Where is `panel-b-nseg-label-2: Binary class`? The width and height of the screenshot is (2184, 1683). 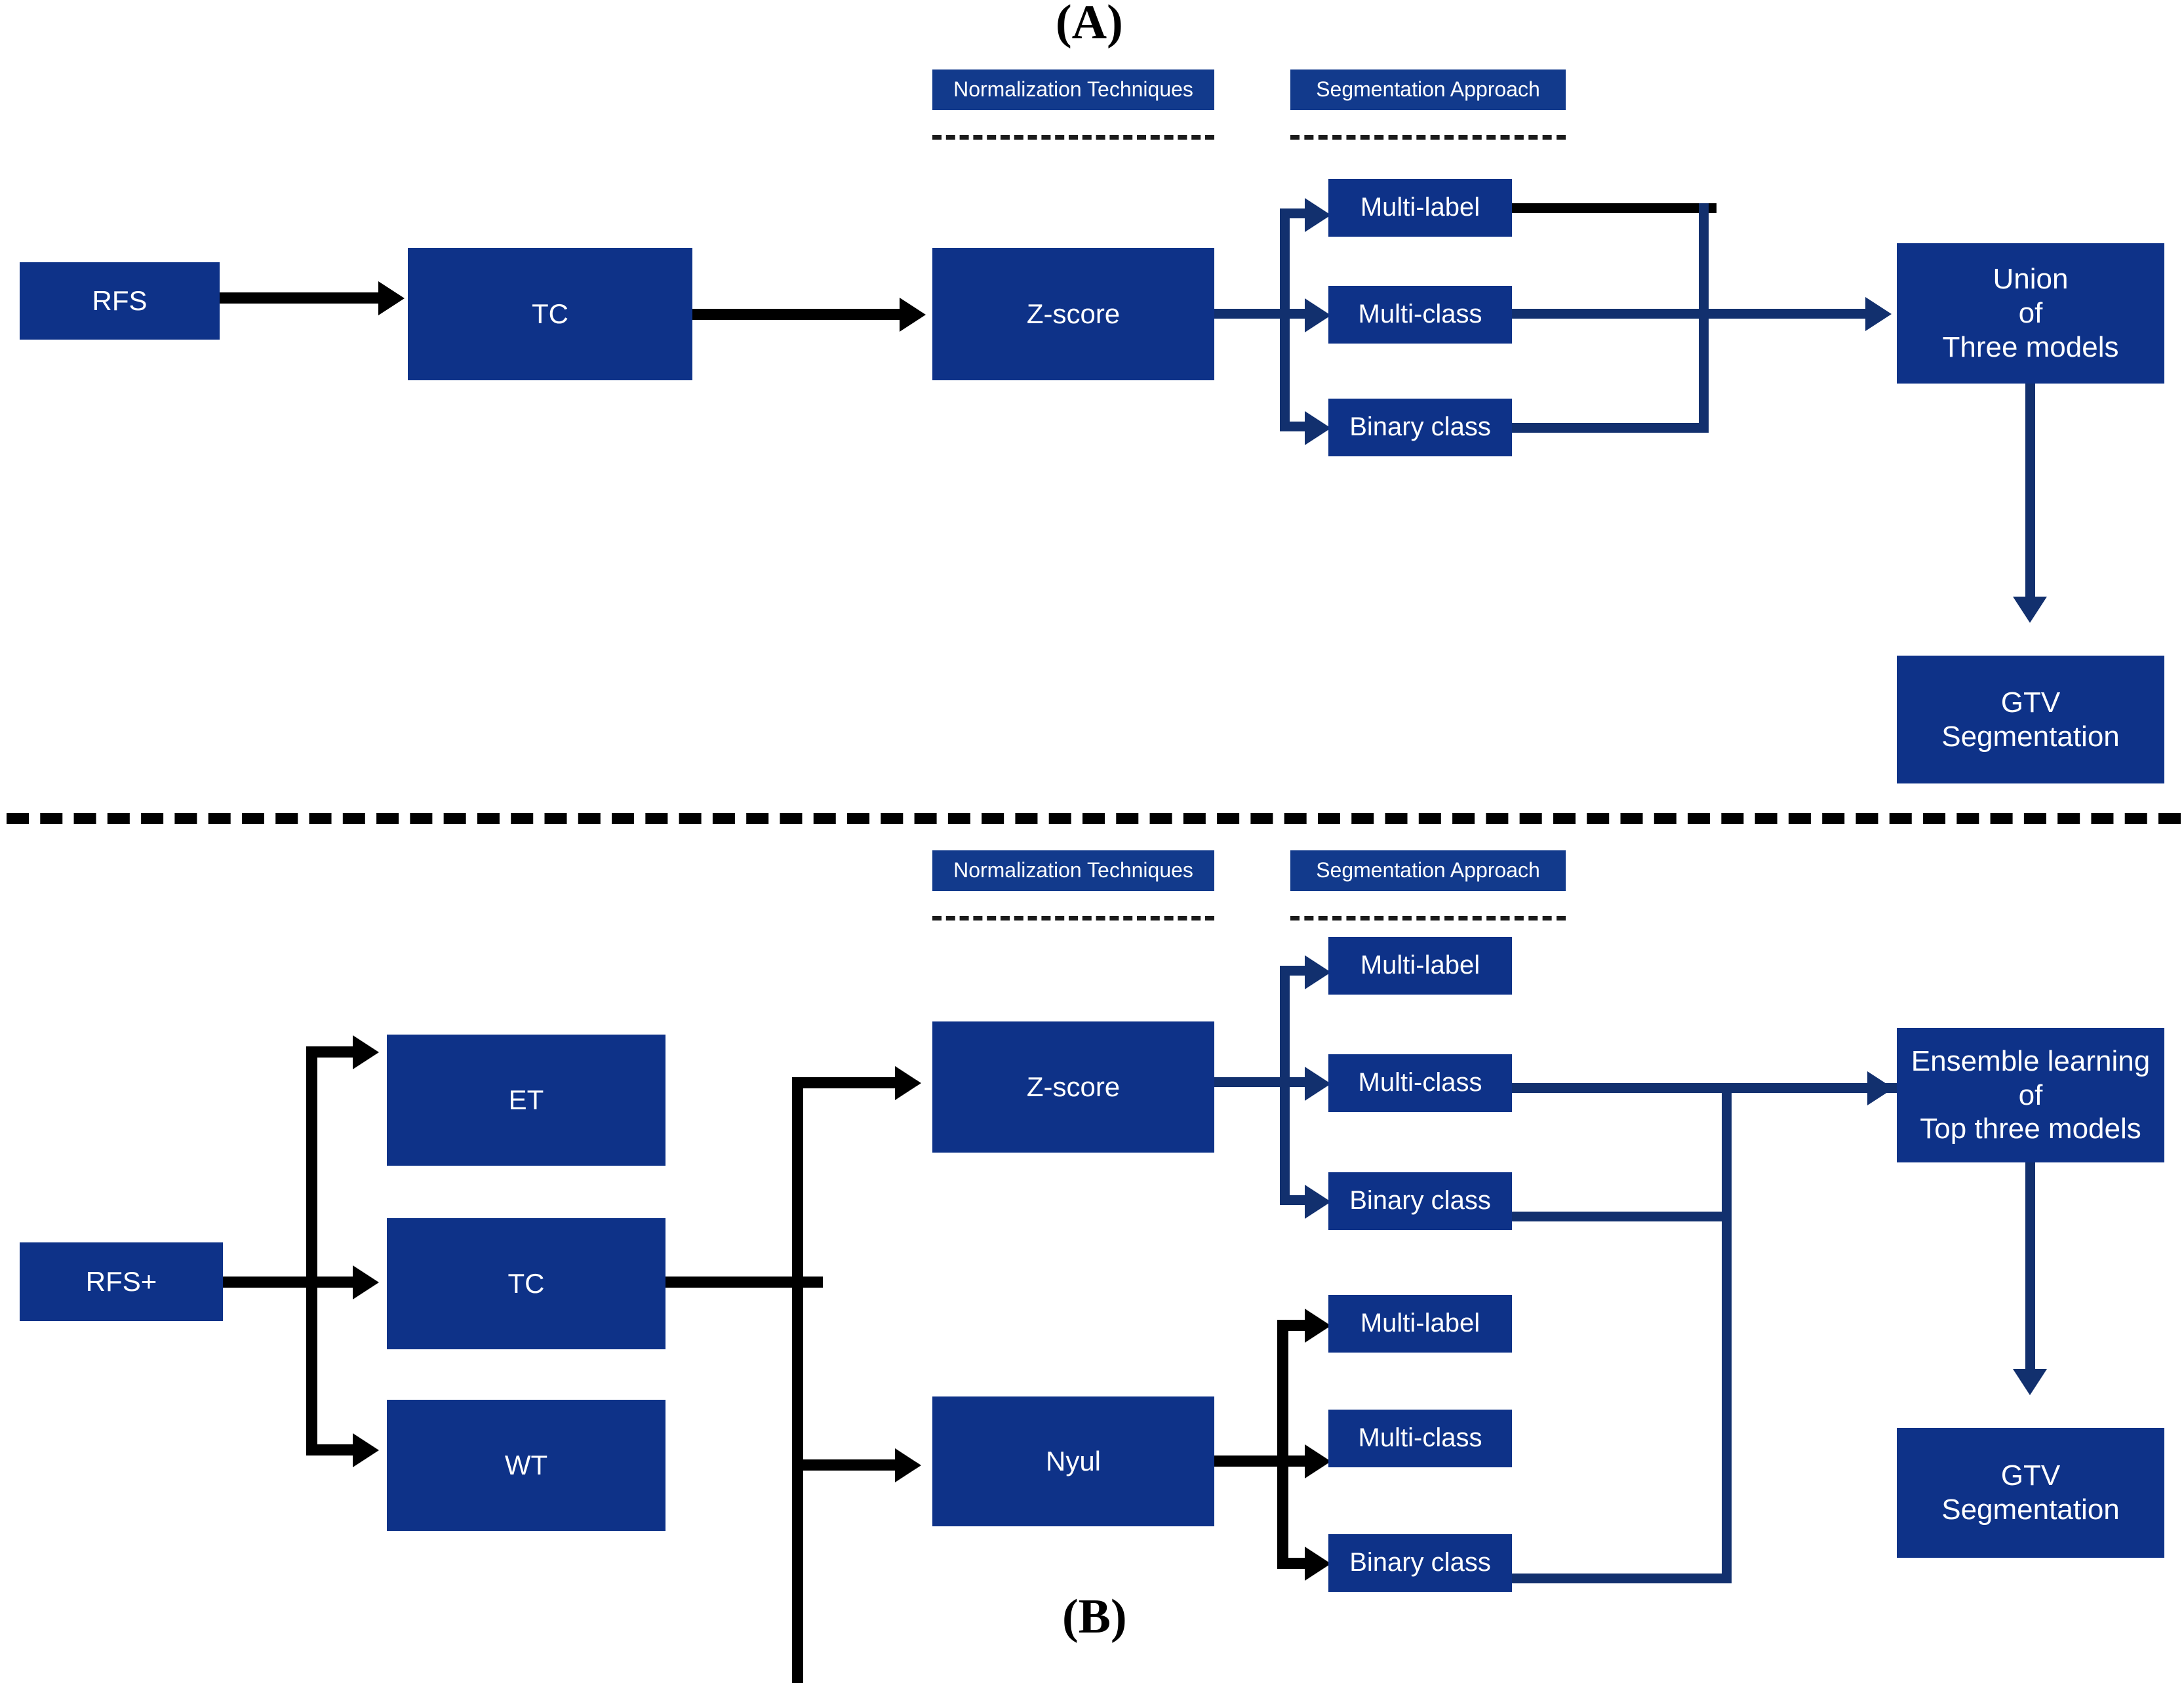
panel-b-nseg-label-2: Binary class is located at coordinates (1420, 1562).